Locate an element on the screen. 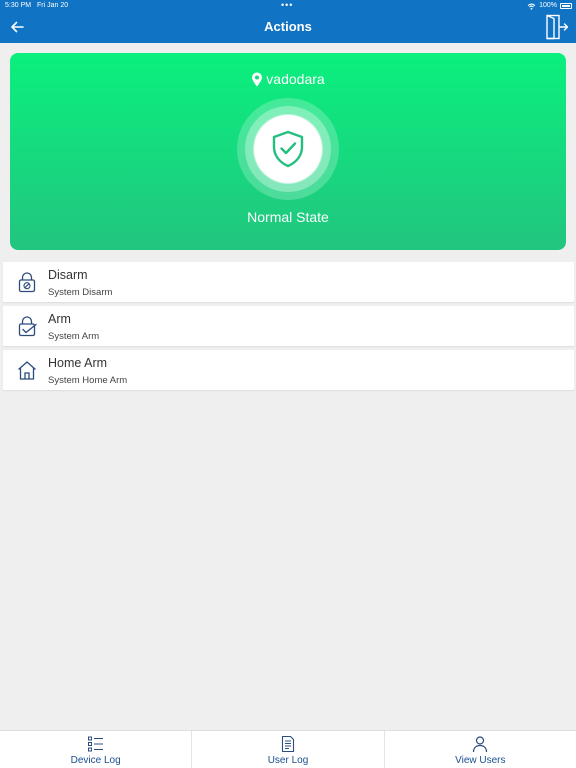 This screenshot has height=768, width=576. action-subtitle: System Arm is located at coordinates (74, 336).